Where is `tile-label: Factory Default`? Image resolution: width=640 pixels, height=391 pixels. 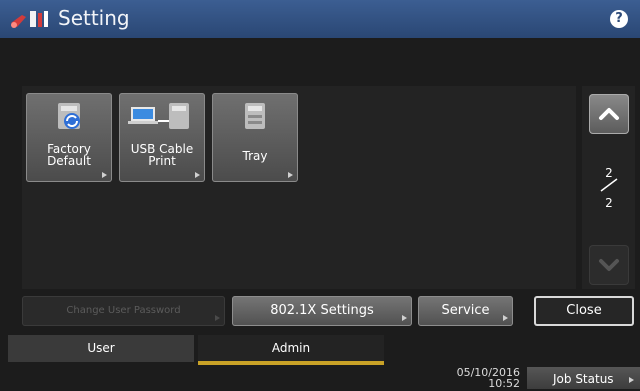
tile-label: Factory Default is located at coordinates (69, 155).